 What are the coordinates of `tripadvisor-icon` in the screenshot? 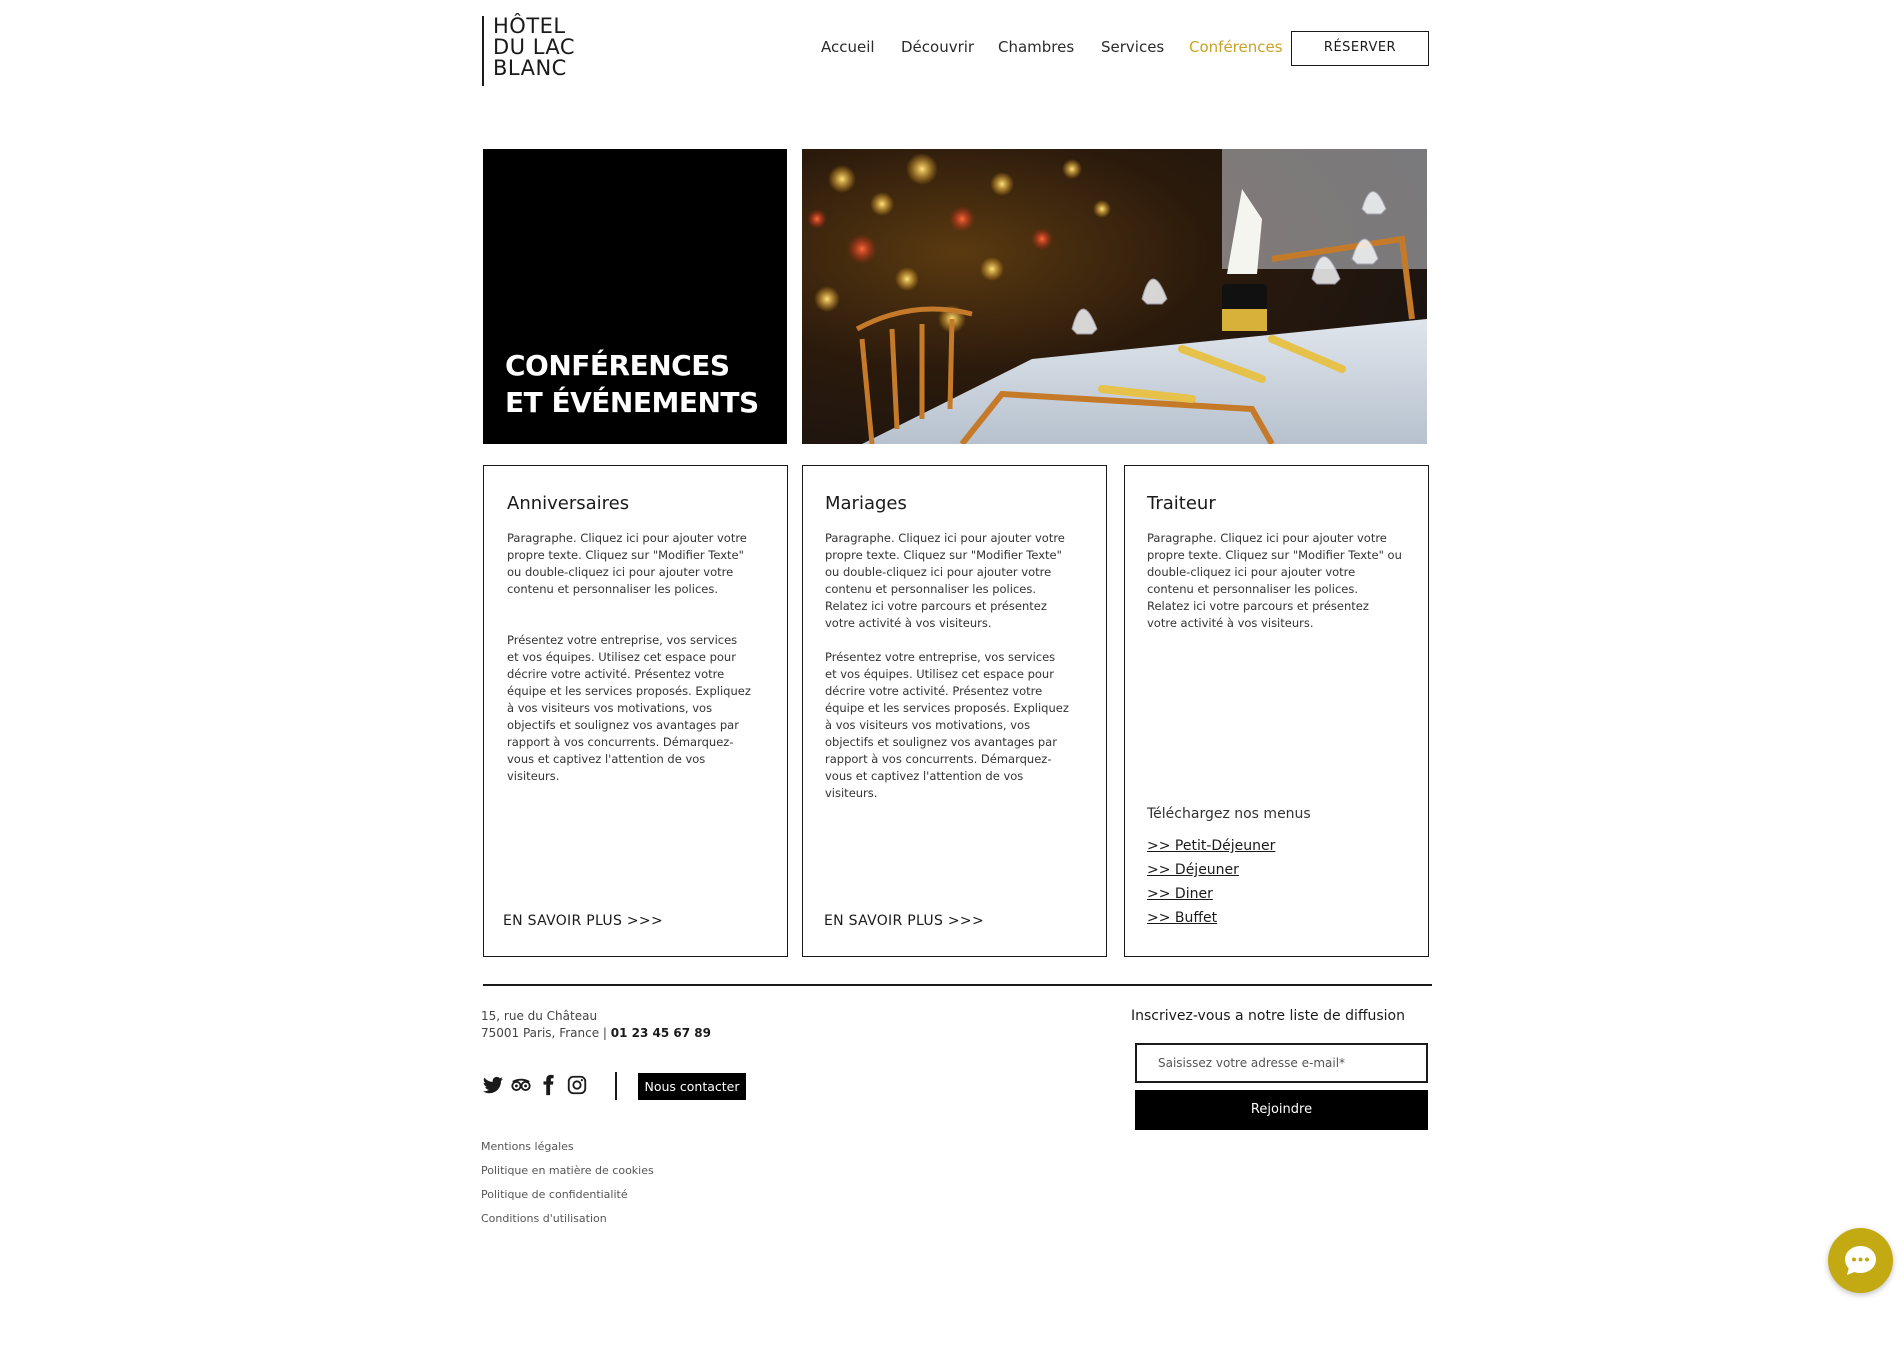 It's located at (521, 1085).